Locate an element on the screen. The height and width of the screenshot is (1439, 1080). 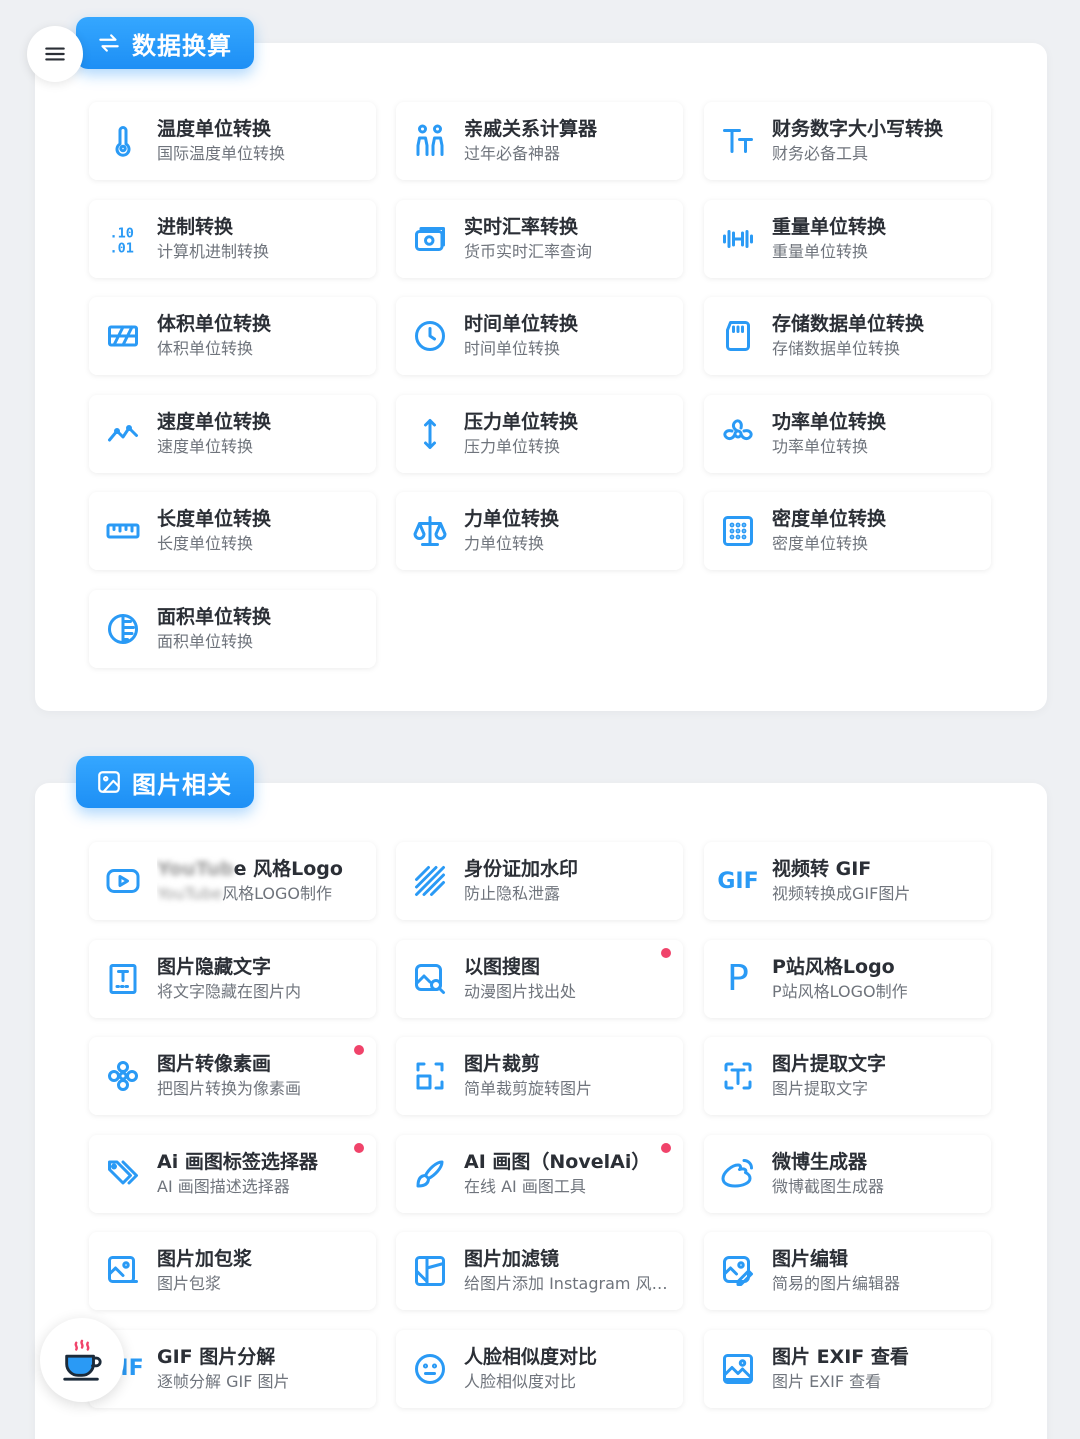
tool-subtitle: 将文字隐藏在图片内 is located at coordinates (229, 991).